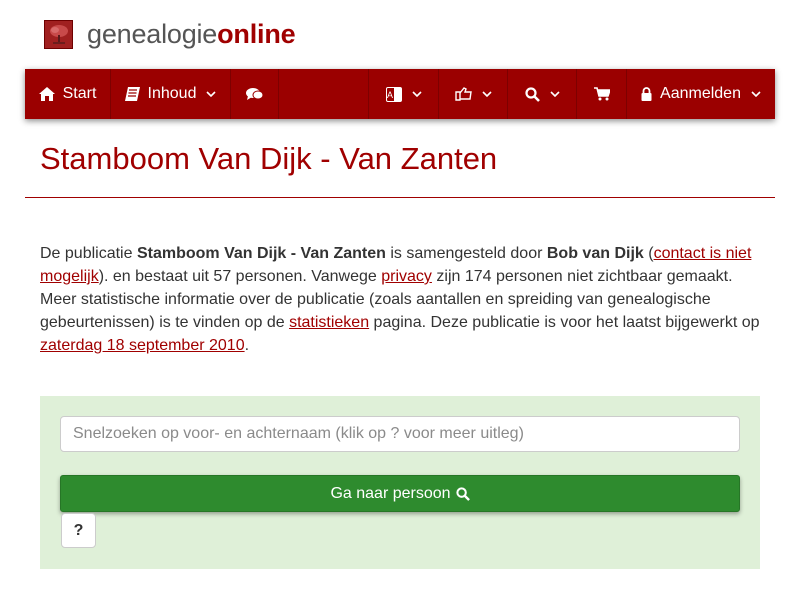 The image size is (800, 600). What do you see at coordinates (132, 94) in the screenshot?
I see `book-icon` at bounding box center [132, 94].